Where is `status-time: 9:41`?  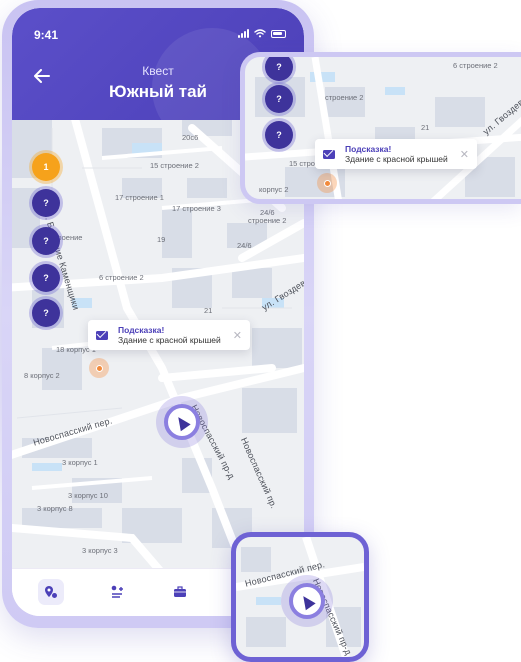
status-time: 9:41 is located at coordinates (46, 35).